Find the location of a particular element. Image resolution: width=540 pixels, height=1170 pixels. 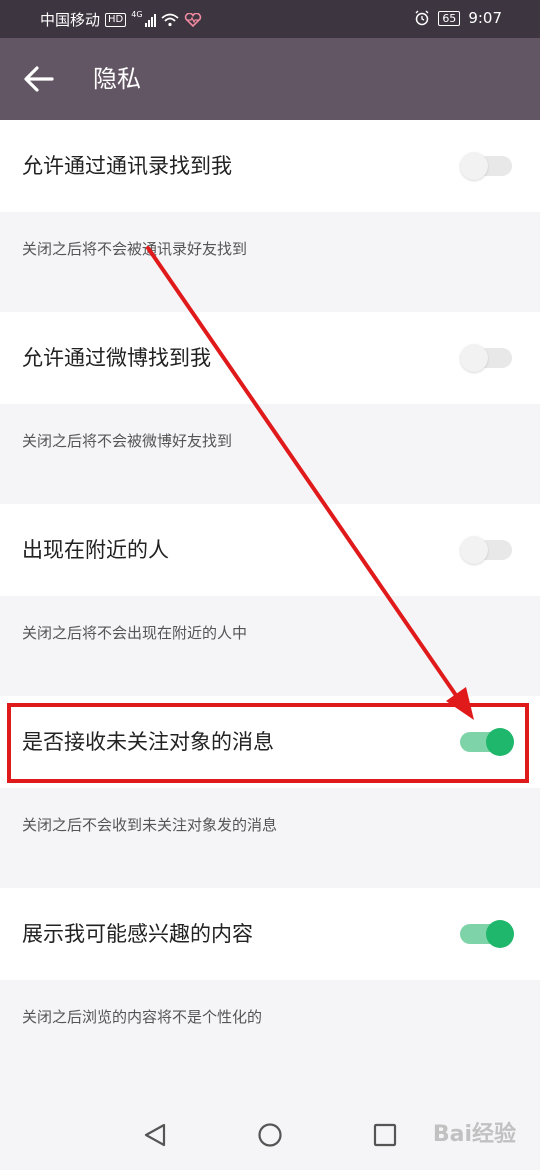

signal-icon is located at coordinates (150, 20).